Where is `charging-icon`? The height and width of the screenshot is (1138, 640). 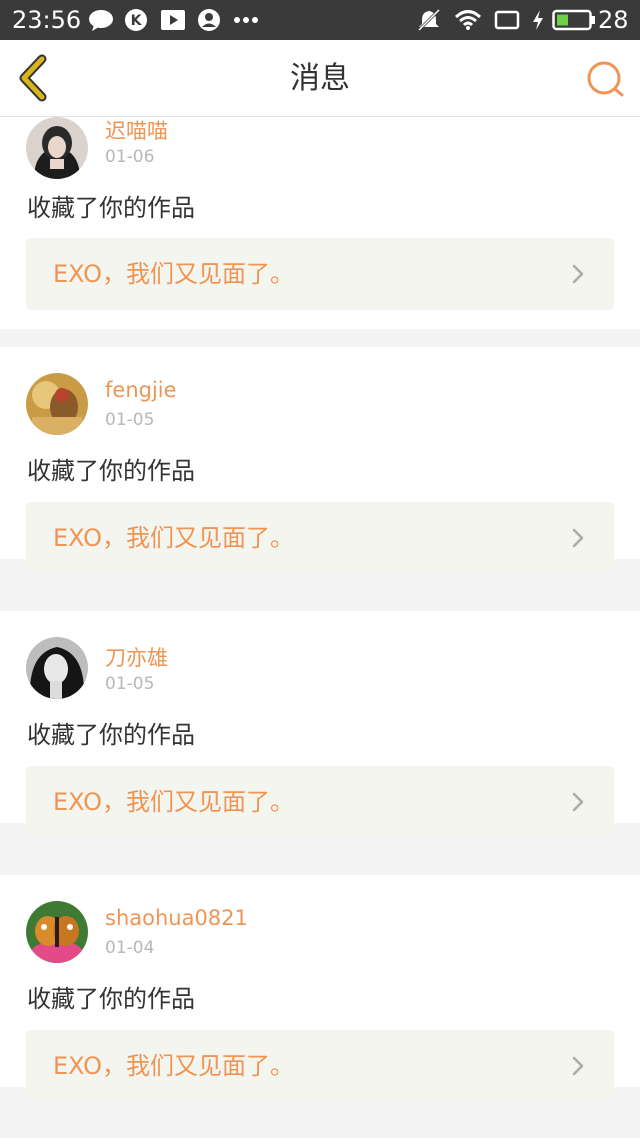
charging-icon is located at coordinates (538, 20).